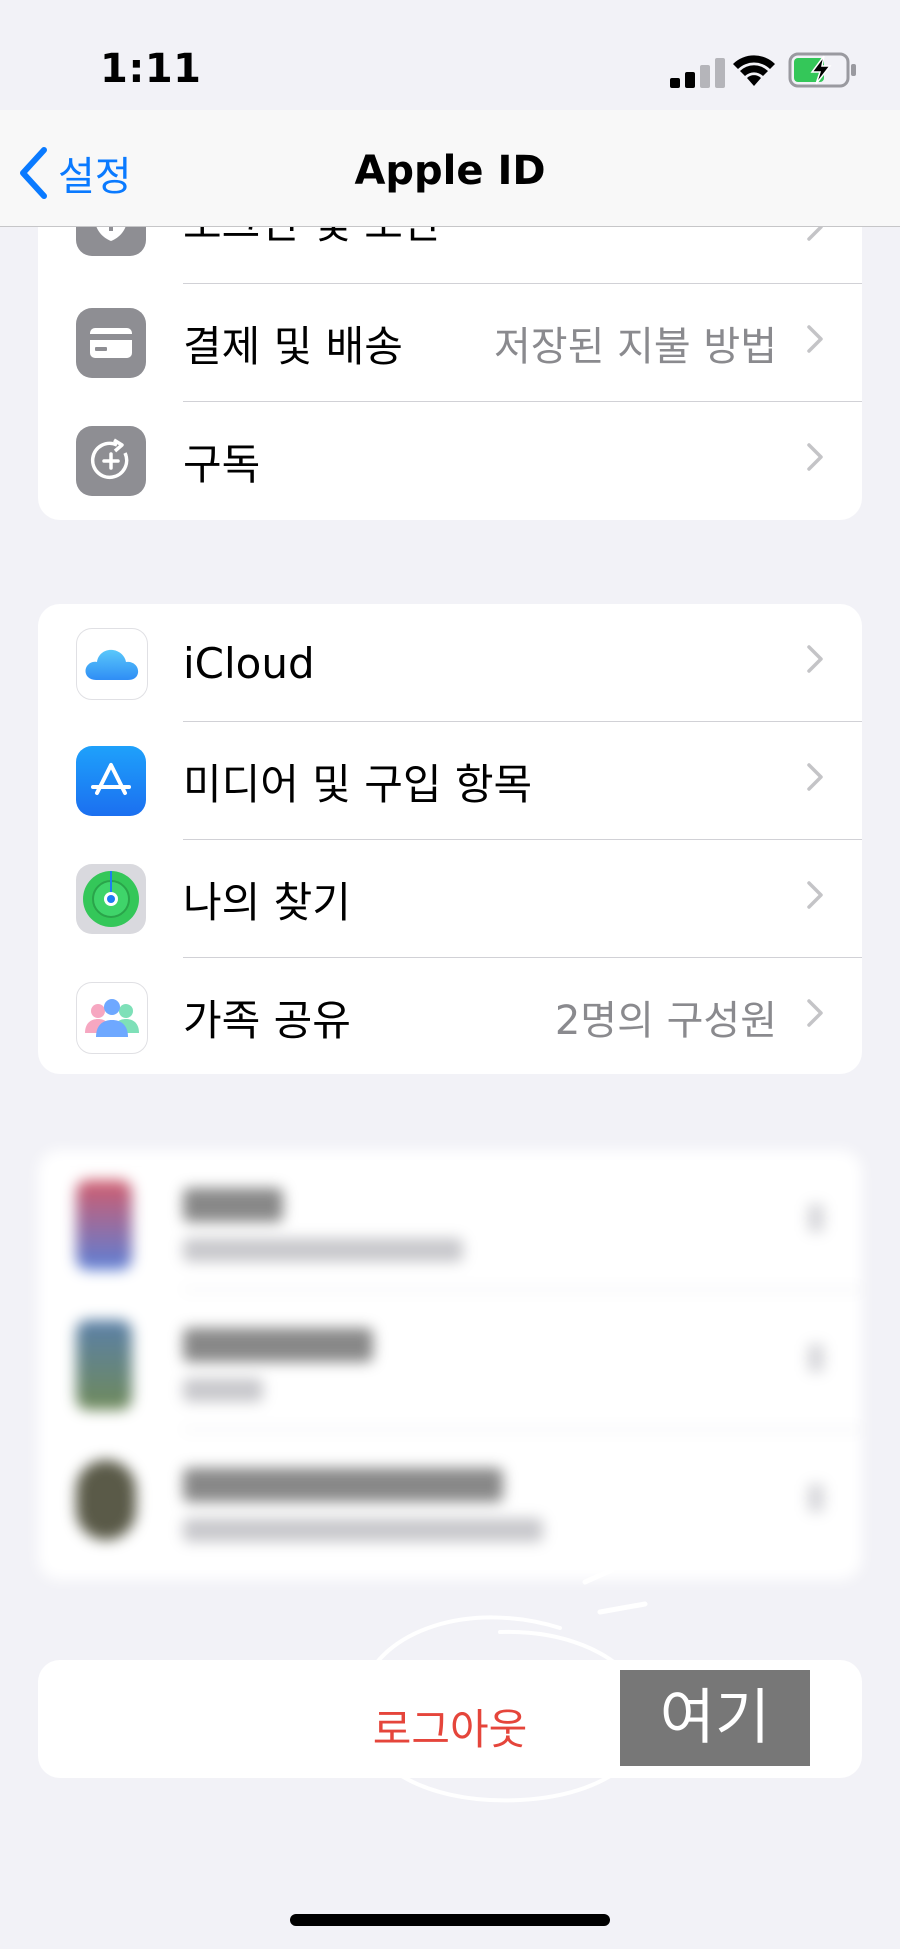 This screenshot has width=900, height=1949. Describe the element at coordinates (267, 902) in the screenshot. I see `row-label: 나의 찾기` at that location.